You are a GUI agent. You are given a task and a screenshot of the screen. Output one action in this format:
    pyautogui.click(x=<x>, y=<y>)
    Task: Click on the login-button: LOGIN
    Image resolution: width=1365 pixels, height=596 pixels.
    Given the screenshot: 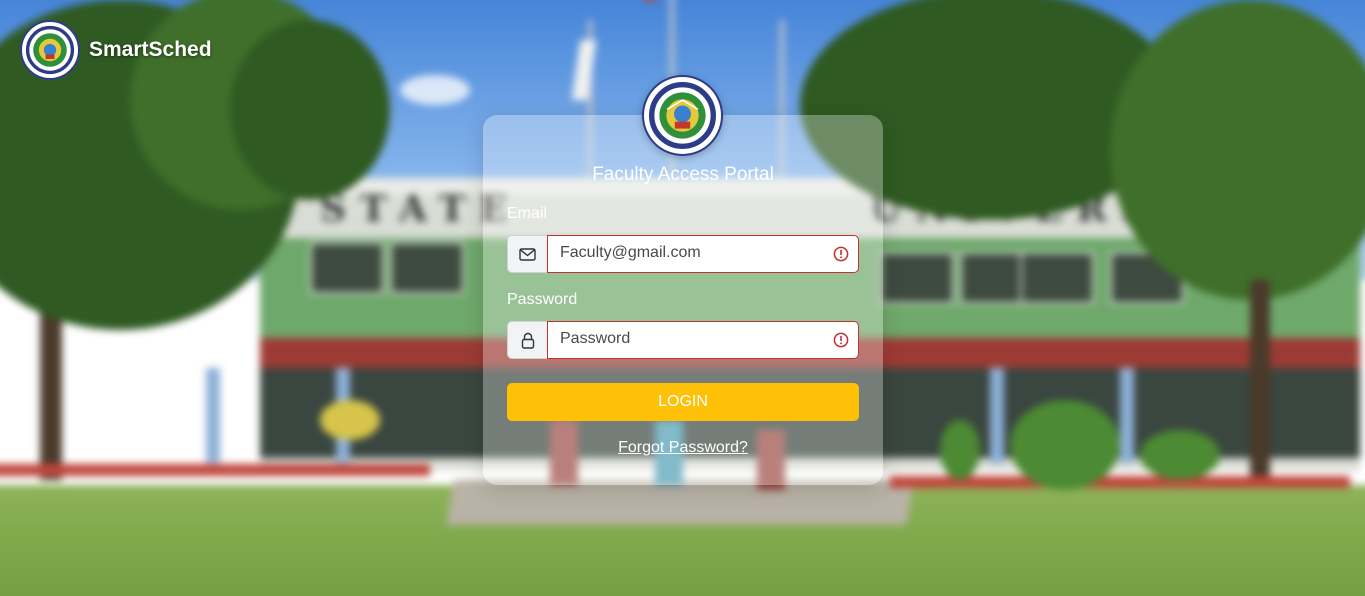 What is the action you would take?
    pyautogui.click(x=683, y=402)
    